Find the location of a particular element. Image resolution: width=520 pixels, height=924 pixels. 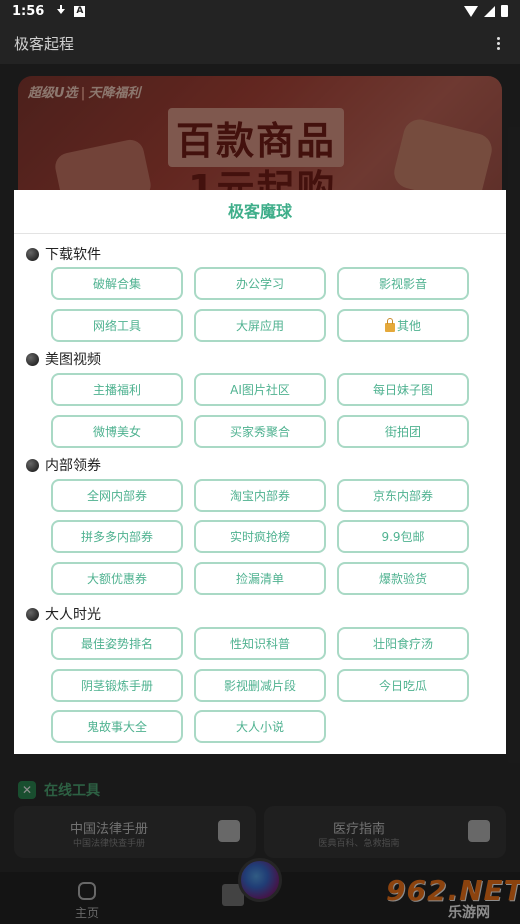

section-header: 下载软件 is located at coordinates (63, 254).